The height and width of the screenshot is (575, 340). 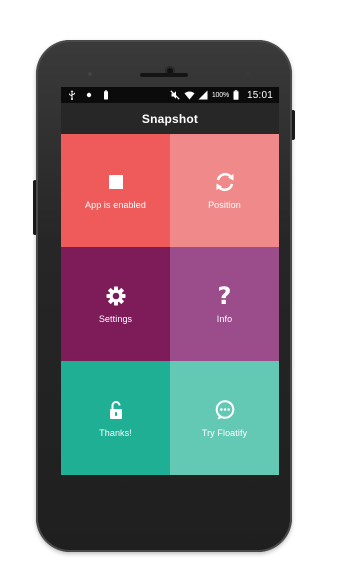 I want to click on tile-position: Position, so click(x=224, y=190).